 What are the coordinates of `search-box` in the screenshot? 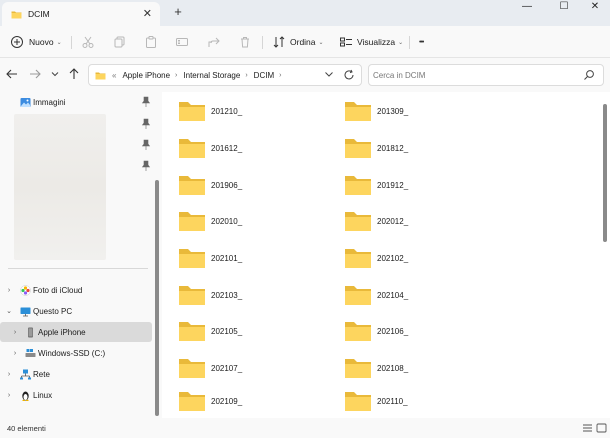 It's located at (486, 75).